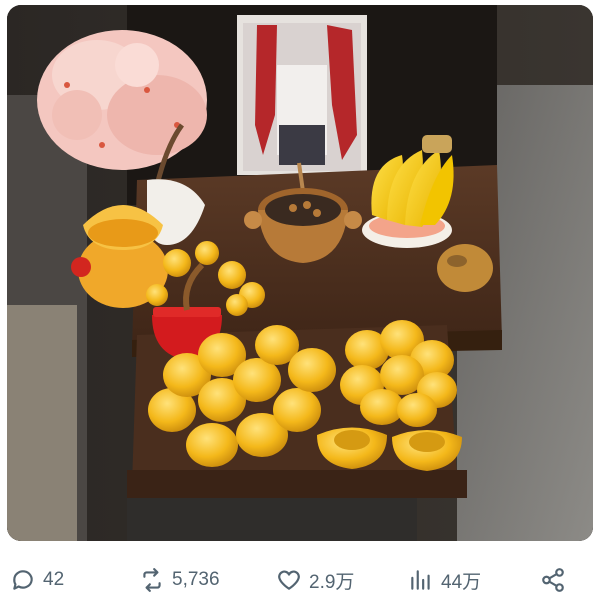 The height and width of the screenshot is (609, 600). I want to click on stone-offering, so click(465, 268).